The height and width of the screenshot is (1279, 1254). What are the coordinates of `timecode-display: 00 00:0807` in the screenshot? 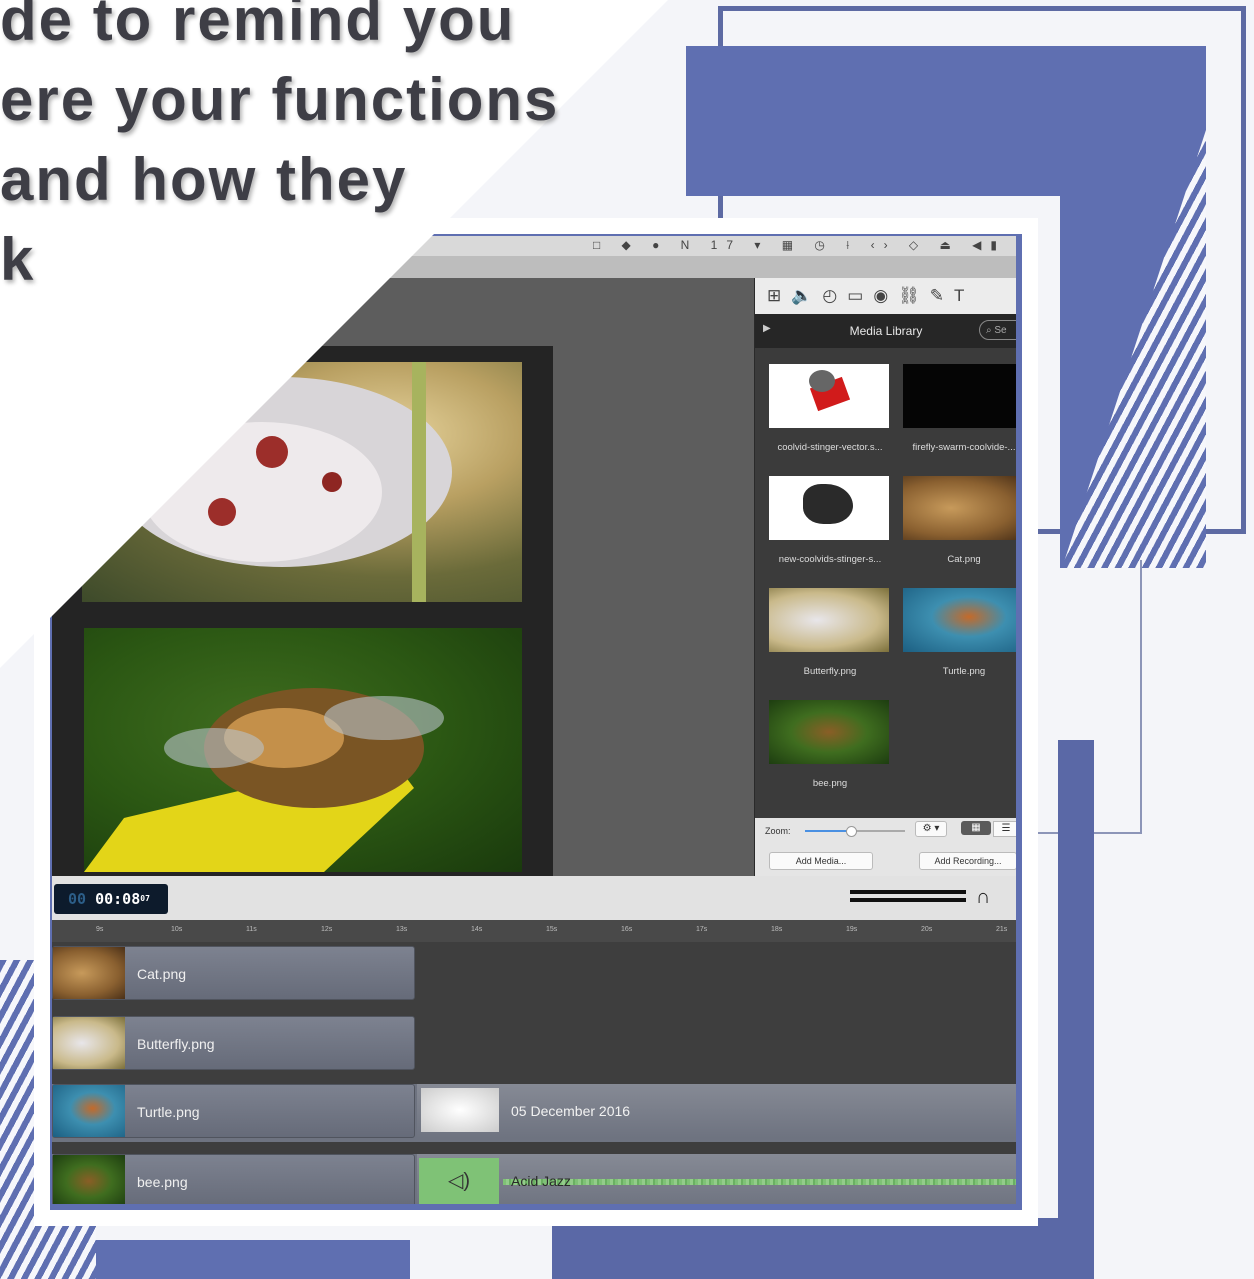 It's located at (111, 899).